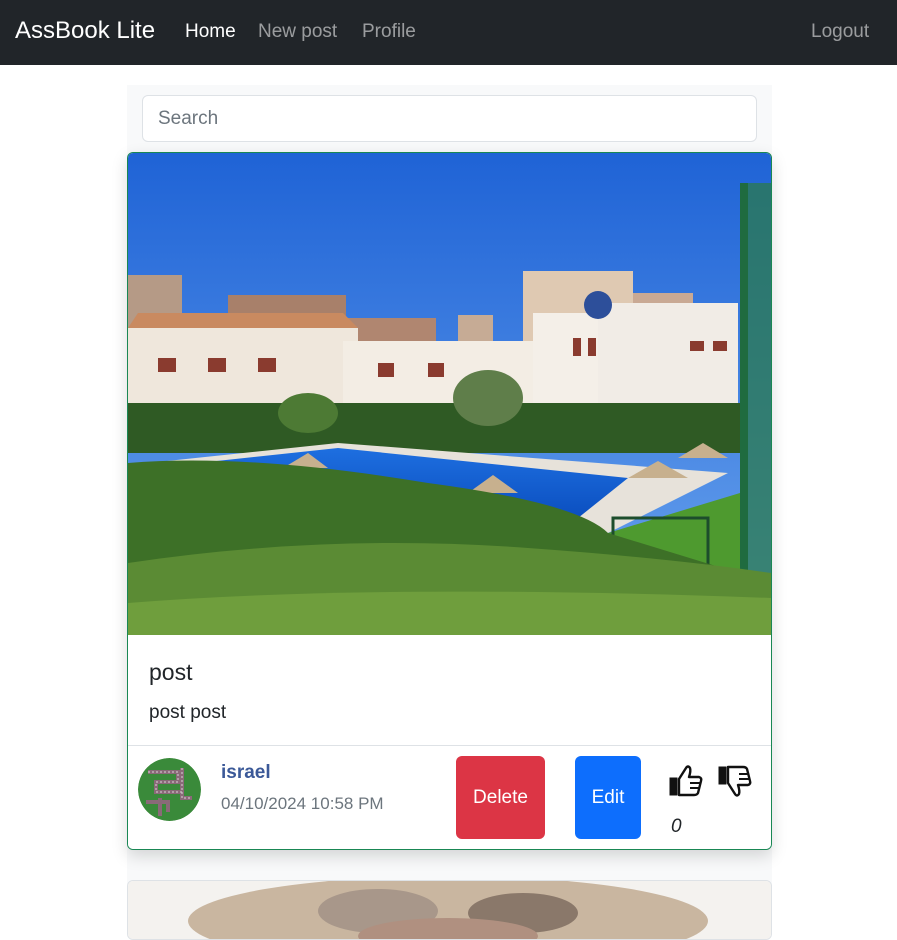  I want to click on post-timestamp: 04/10/2024 10:58 PM, so click(302, 803).